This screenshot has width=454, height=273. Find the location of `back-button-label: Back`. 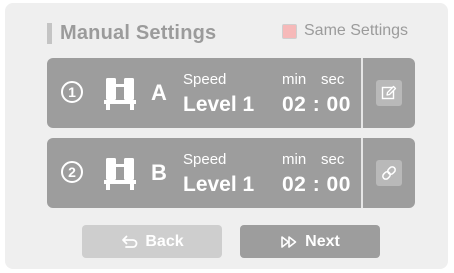

back-button-label: Back is located at coordinates (164, 241).